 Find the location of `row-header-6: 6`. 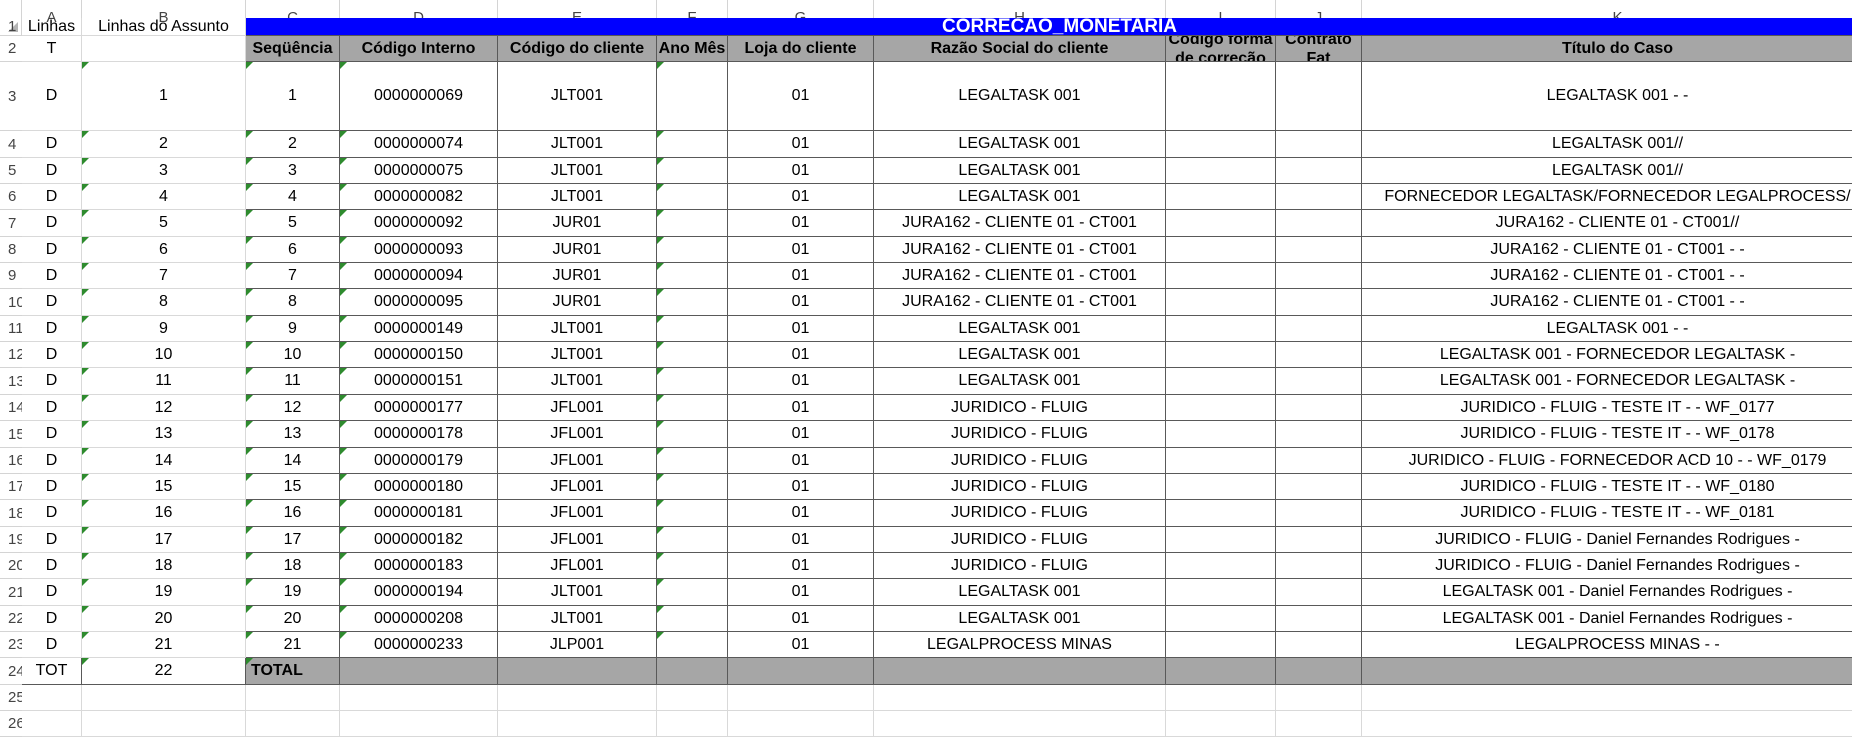

row-header-6: 6 is located at coordinates (11, 197).